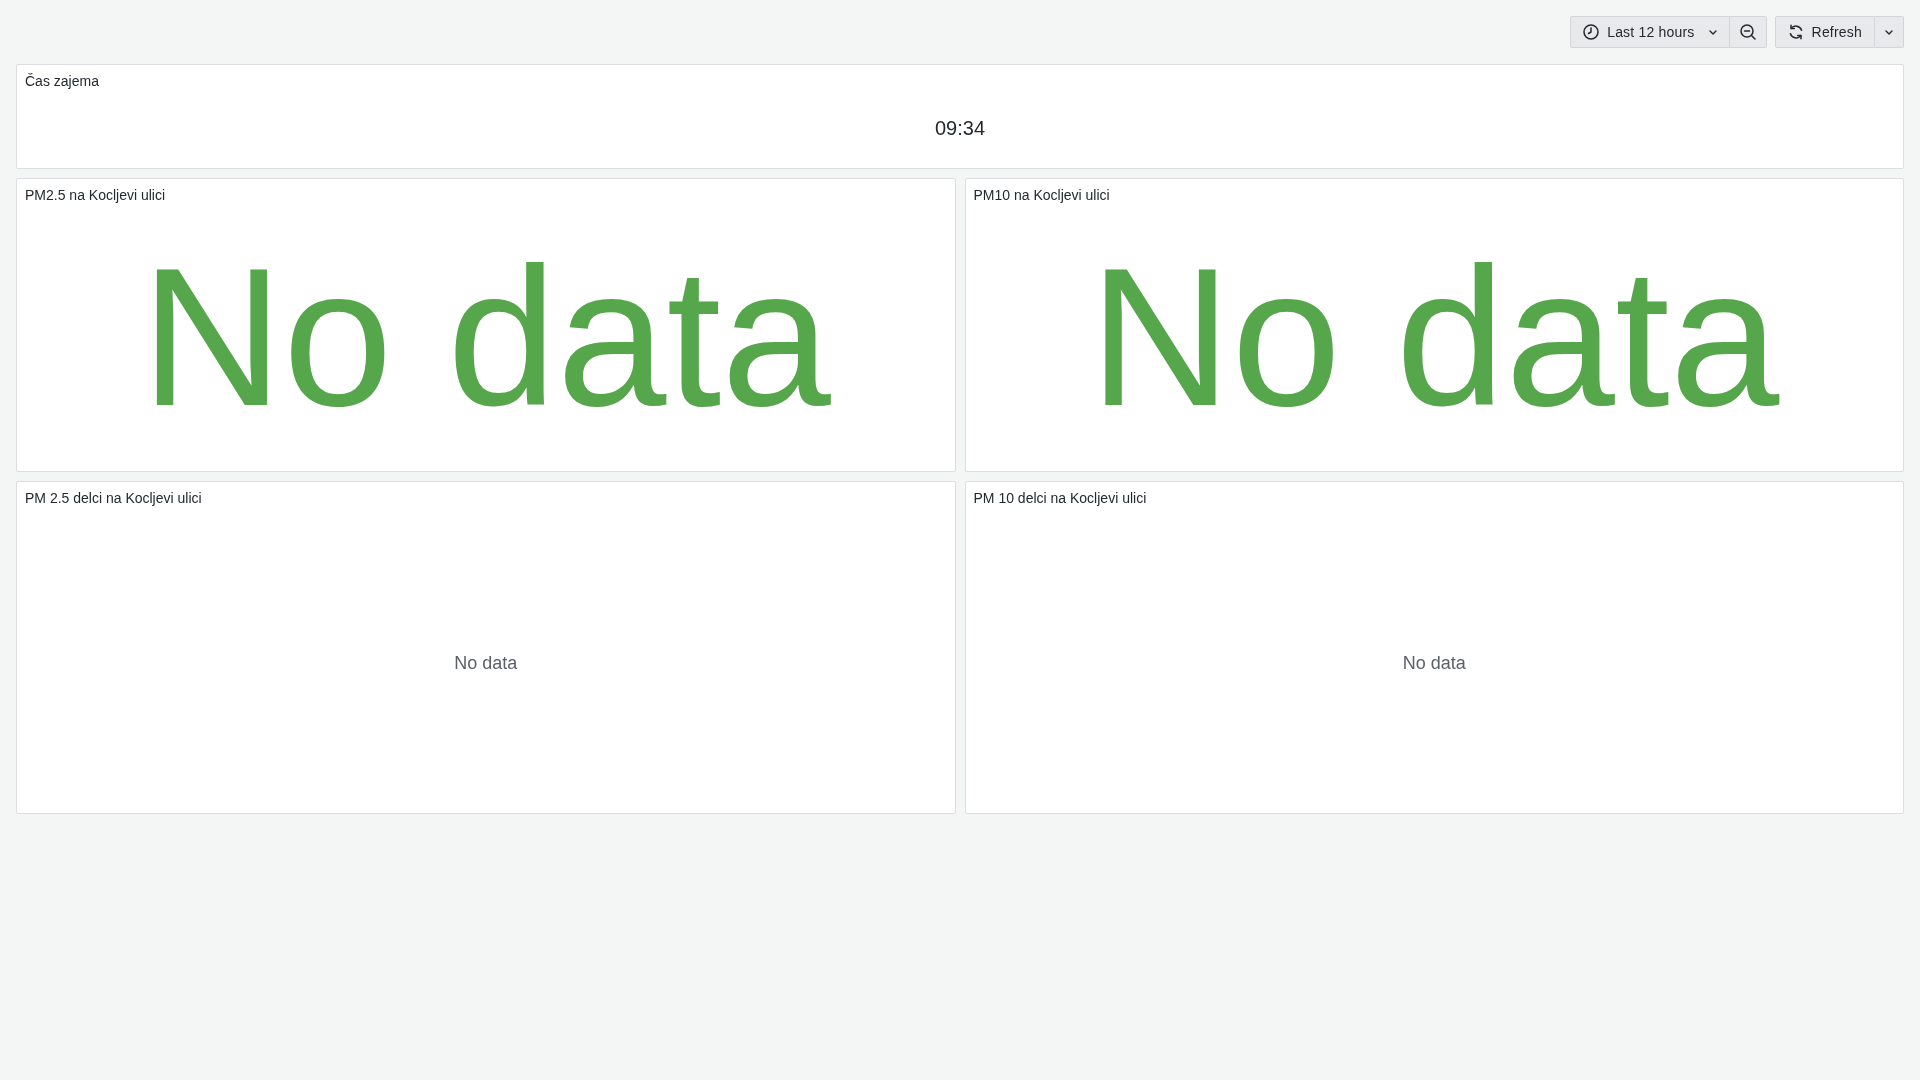 The height and width of the screenshot is (1080, 1920). What do you see at coordinates (1824, 32) in the screenshot?
I see `refresh-button: Refresh` at bounding box center [1824, 32].